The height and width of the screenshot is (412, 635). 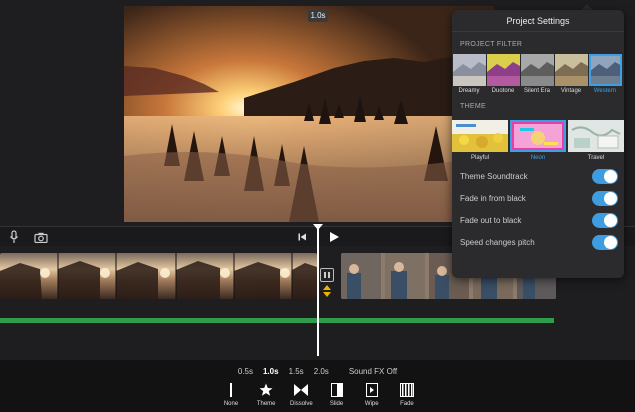 I want to click on transition-none: None, so click(x=231, y=396).